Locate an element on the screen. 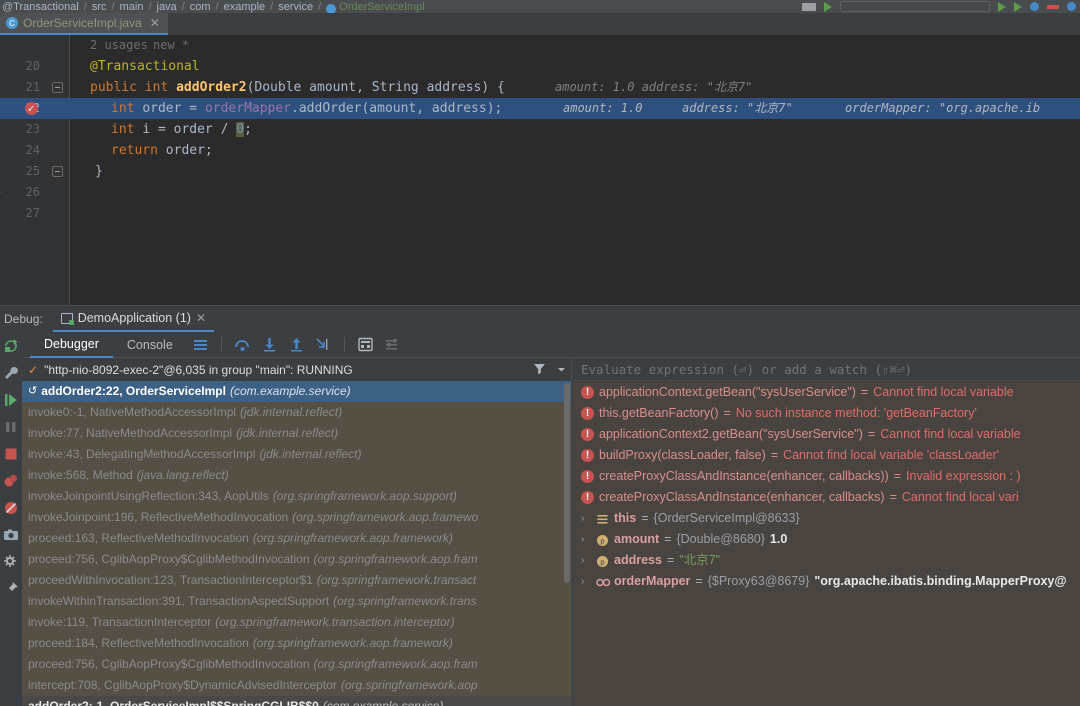 The width and height of the screenshot is (1080, 706). code-line-23: 23 int i = order / 0; is located at coordinates (540, 129).